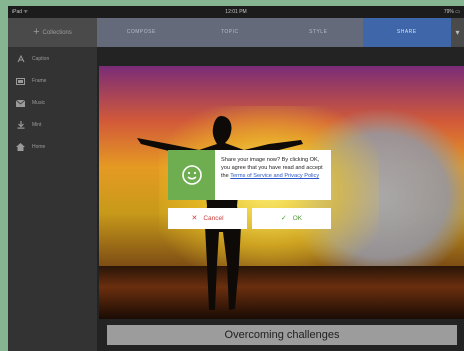 This screenshot has width=464, height=351. I want to click on cancel-label: Cancel, so click(213, 218).